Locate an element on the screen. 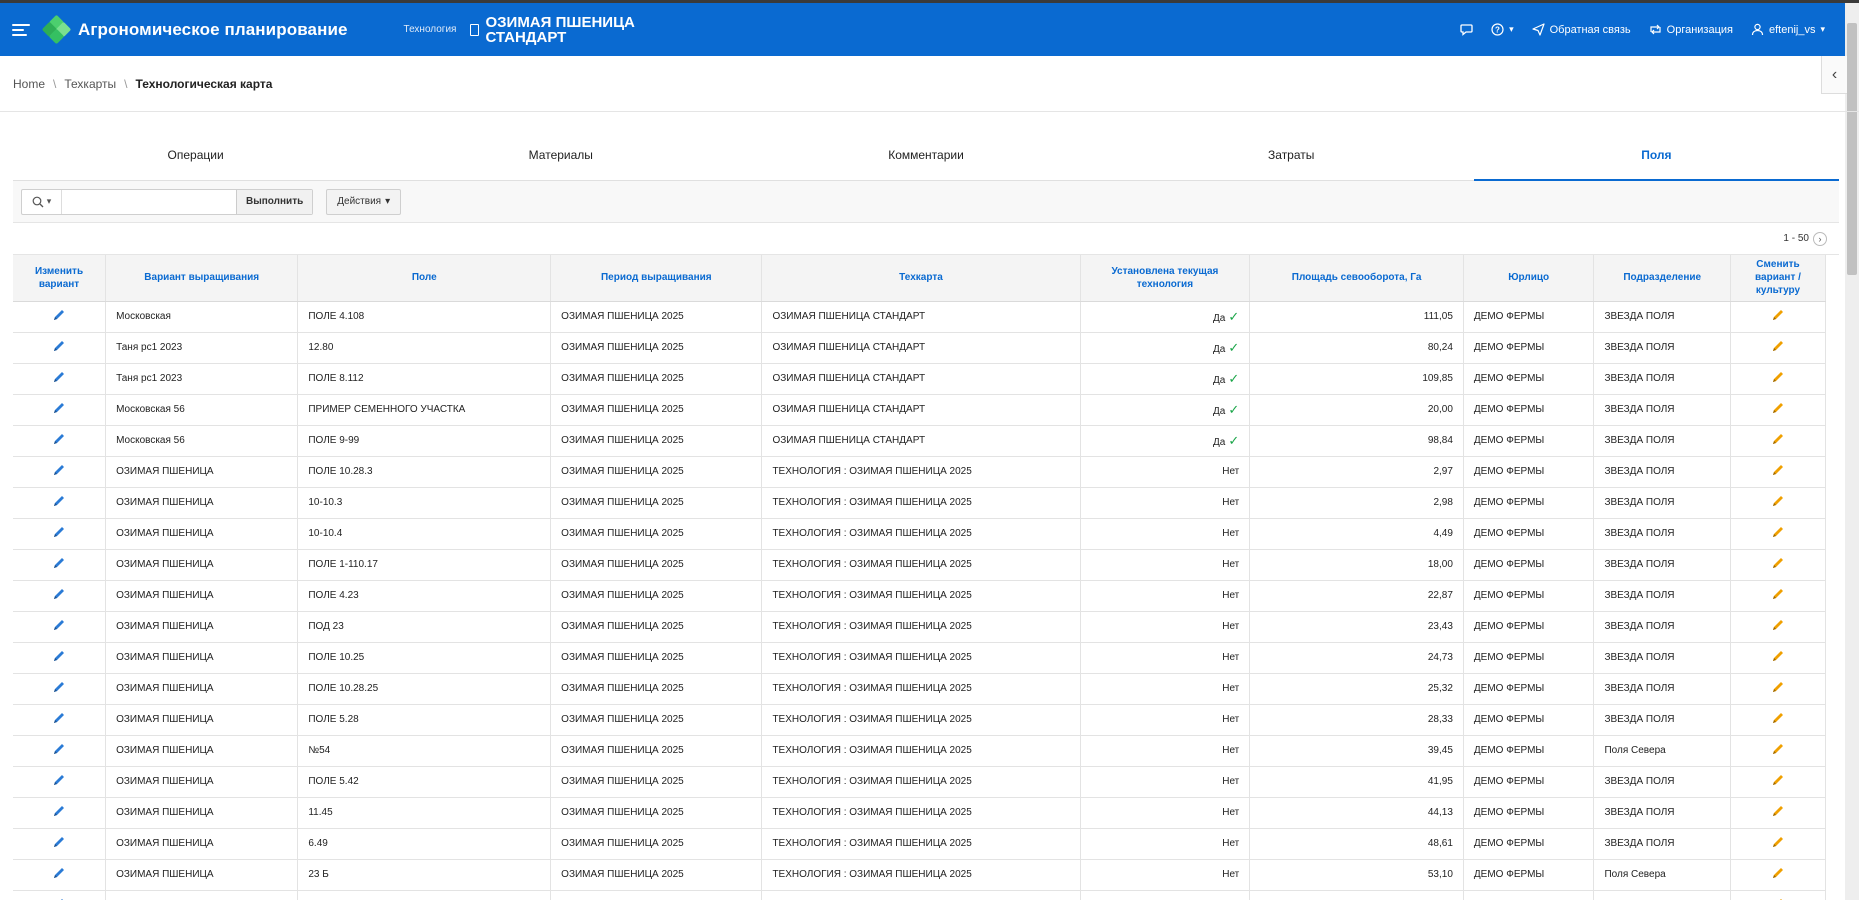  column-header: Техкарта is located at coordinates (921, 278).